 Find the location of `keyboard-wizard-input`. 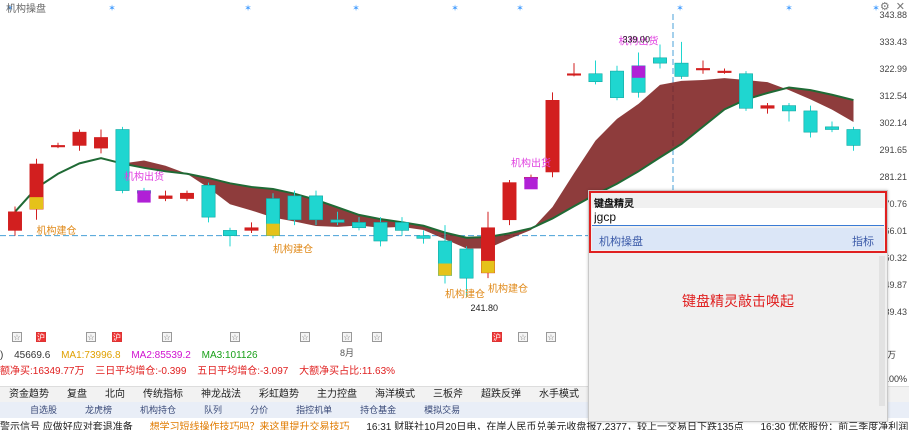

keyboard-wizard-input is located at coordinates (738, 217).